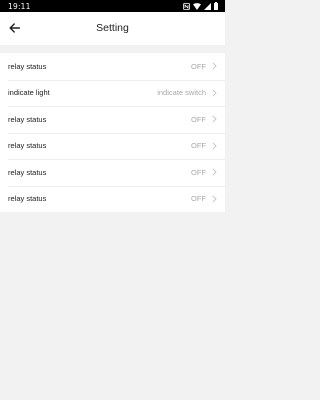  Describe the element at coordinates (112, 6) in the screenshot. I see `status-bar: 19:11` at that location.